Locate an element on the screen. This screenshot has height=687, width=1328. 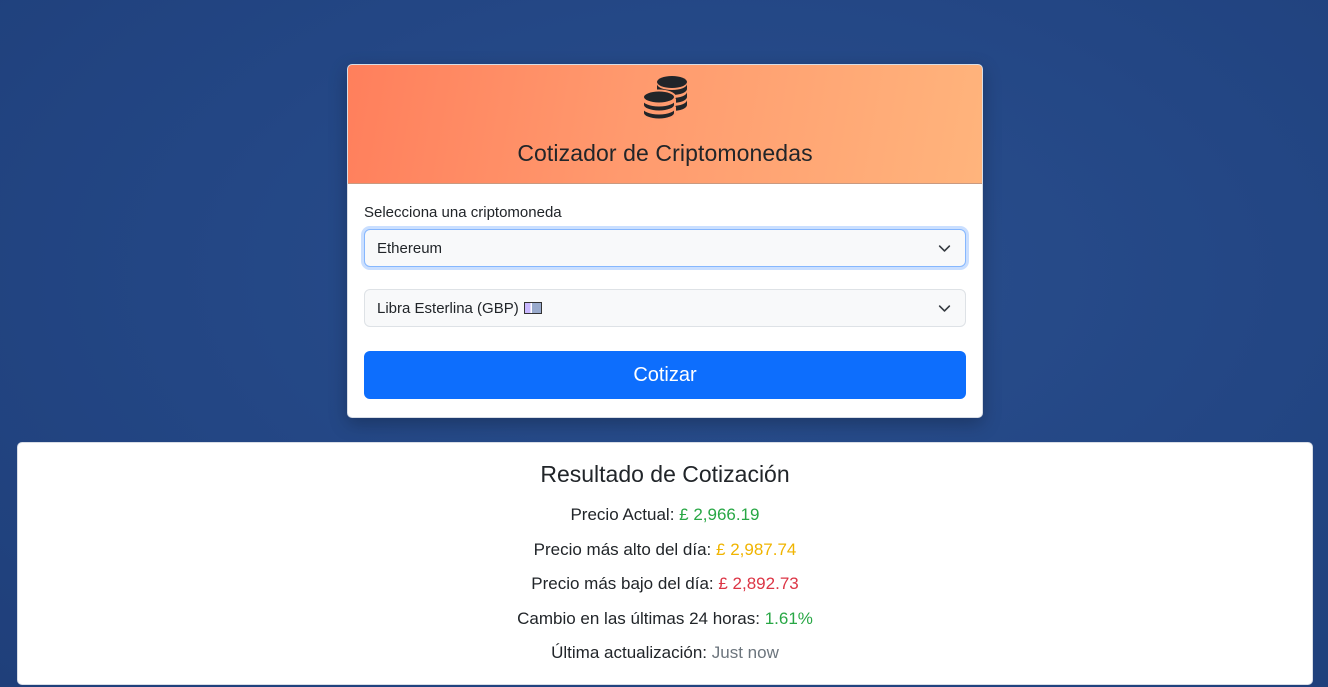
result-row-change-24h: Cambio en las últimas 24 horas: 1.61% is located at coordinates (665, 619).